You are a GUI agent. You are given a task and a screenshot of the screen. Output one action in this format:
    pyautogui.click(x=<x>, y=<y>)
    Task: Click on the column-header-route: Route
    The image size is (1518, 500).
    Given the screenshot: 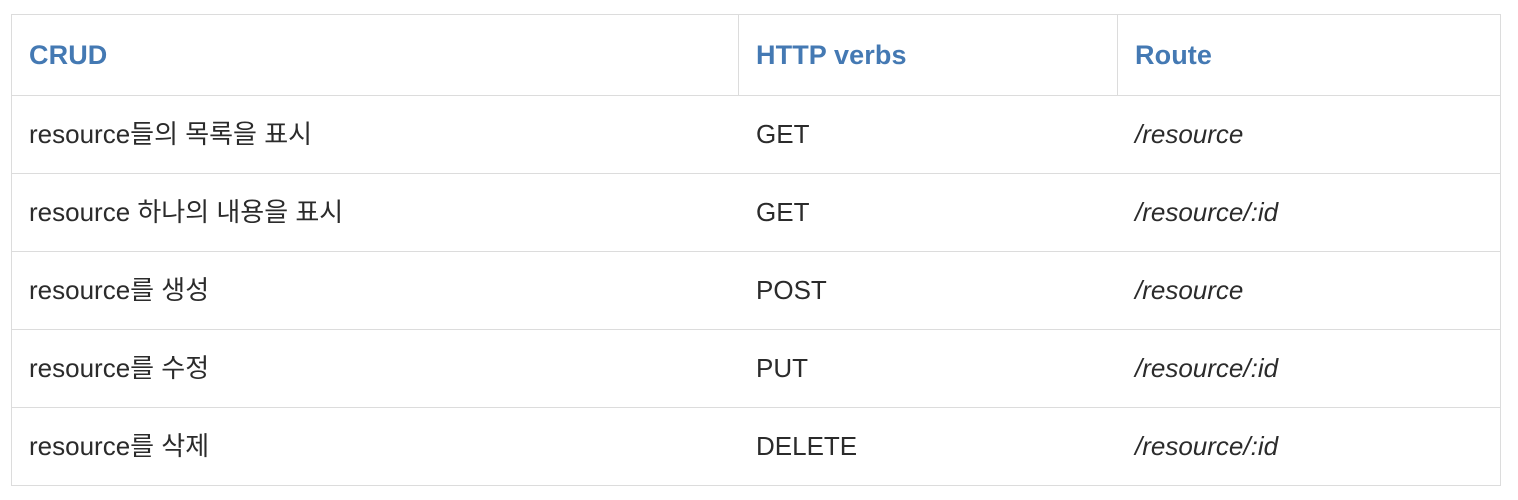 What is the action you would take?
    pyautogui.click(x=1309, y=55)
    